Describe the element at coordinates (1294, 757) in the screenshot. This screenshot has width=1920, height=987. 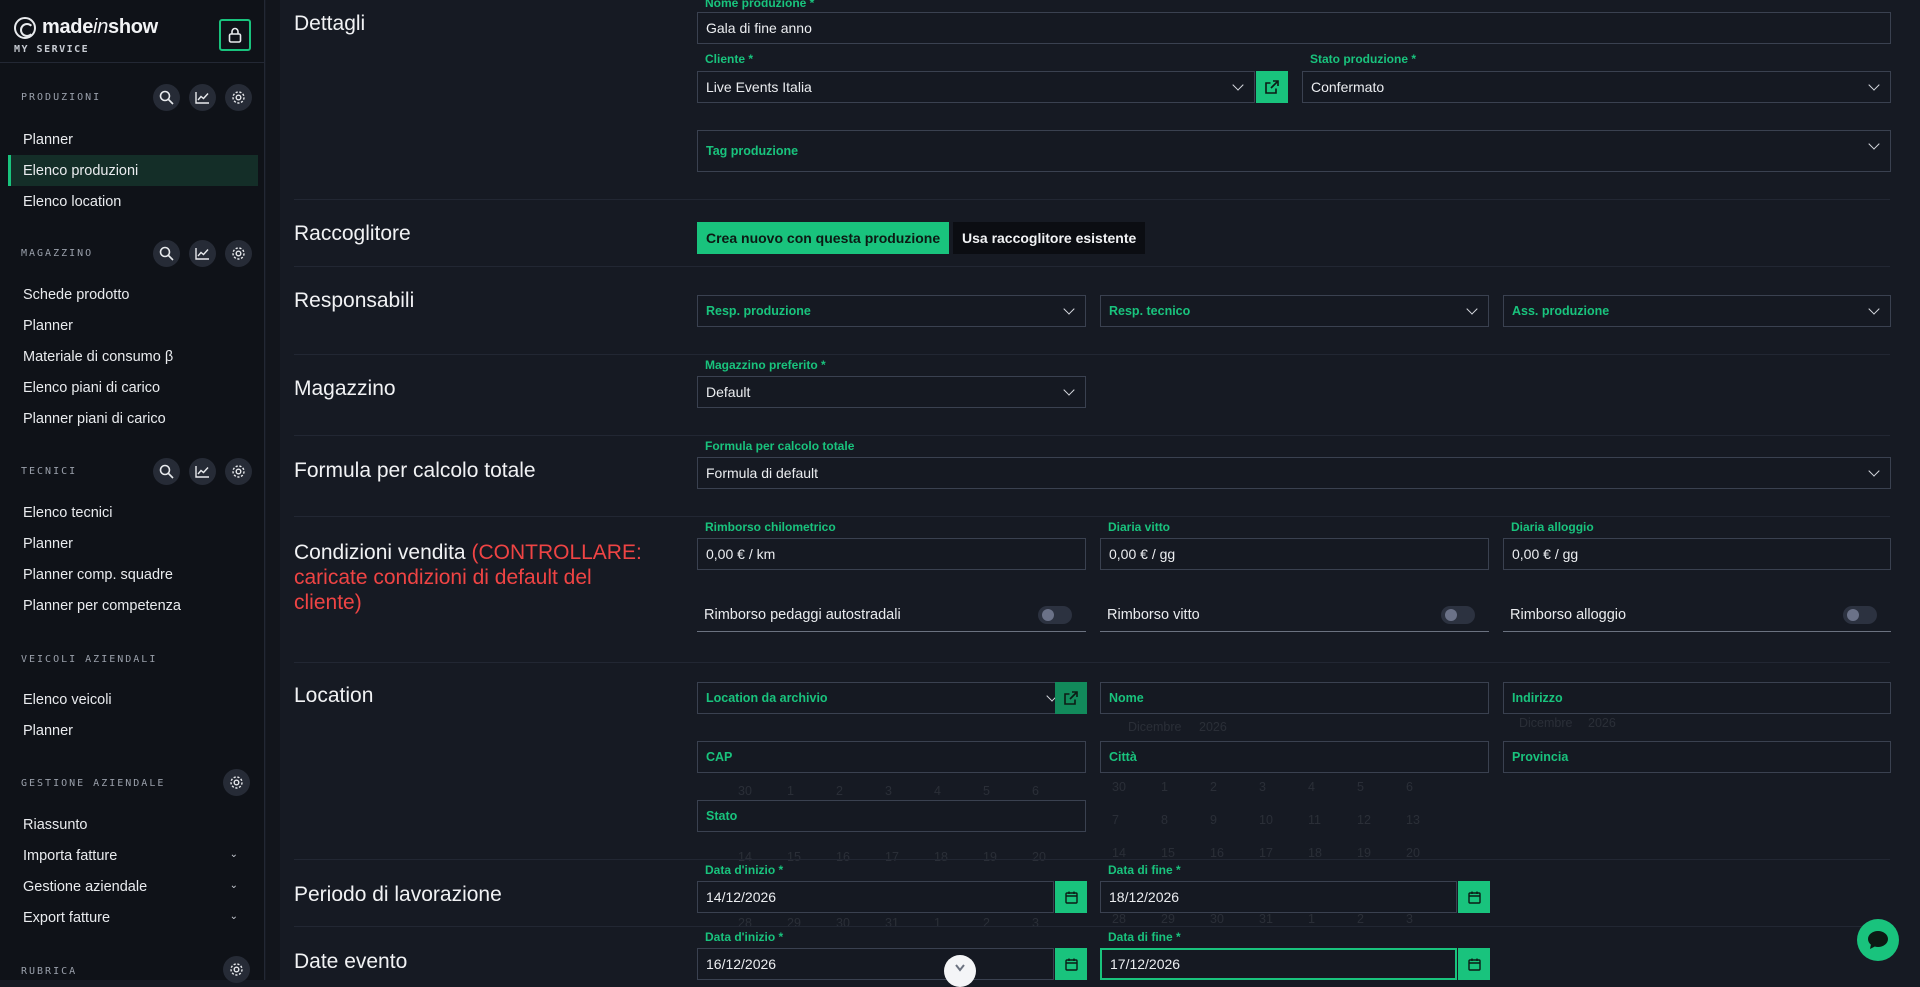
I see `location-citta-field: Città` at that location.